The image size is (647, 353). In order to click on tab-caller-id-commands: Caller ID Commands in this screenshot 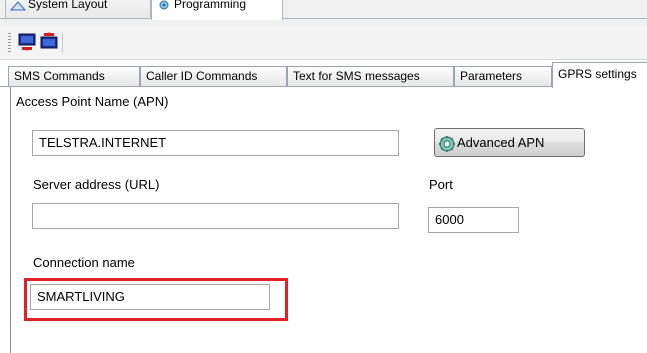, I will do `click(213, 76)`.